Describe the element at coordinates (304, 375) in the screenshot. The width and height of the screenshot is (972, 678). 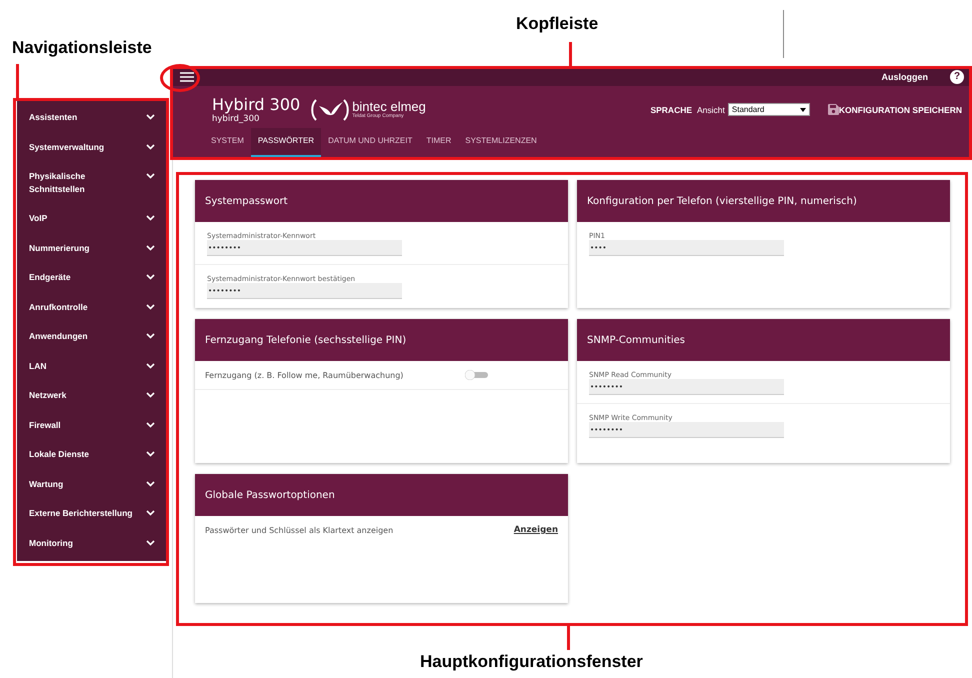
I see `setting-label: Fernzugang (z. B. Follow me, Raumüberwachung)` at that location.